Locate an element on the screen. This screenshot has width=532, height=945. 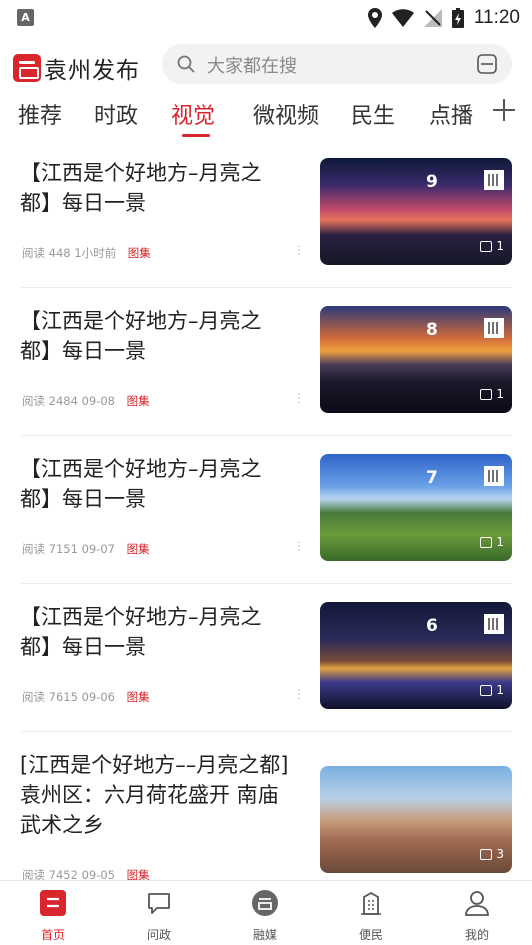
photo-count-badge: 3 is located at coordinates (492, 854).